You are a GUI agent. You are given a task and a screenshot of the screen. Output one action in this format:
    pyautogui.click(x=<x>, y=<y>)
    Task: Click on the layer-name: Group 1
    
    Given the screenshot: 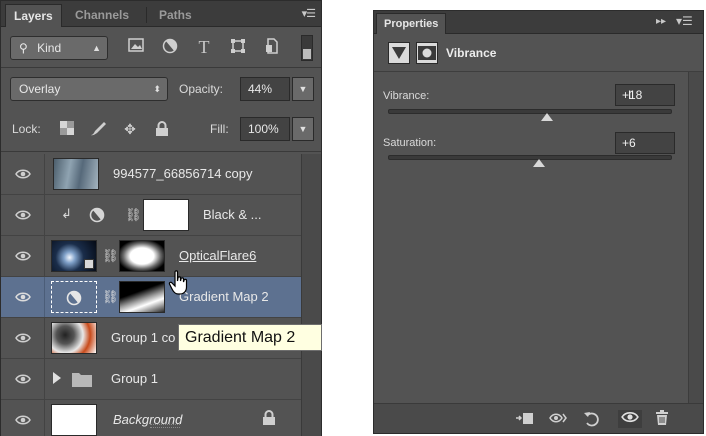 What is the action you would take?
    pyautogui.click(x=134, y=379)
    